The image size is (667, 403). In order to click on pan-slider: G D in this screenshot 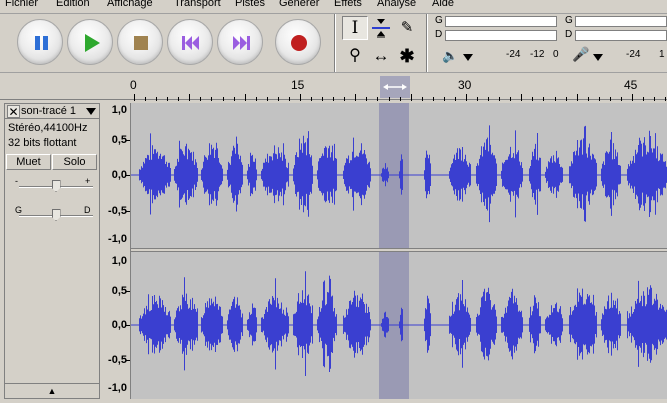, I will do `click(52, 214)`.